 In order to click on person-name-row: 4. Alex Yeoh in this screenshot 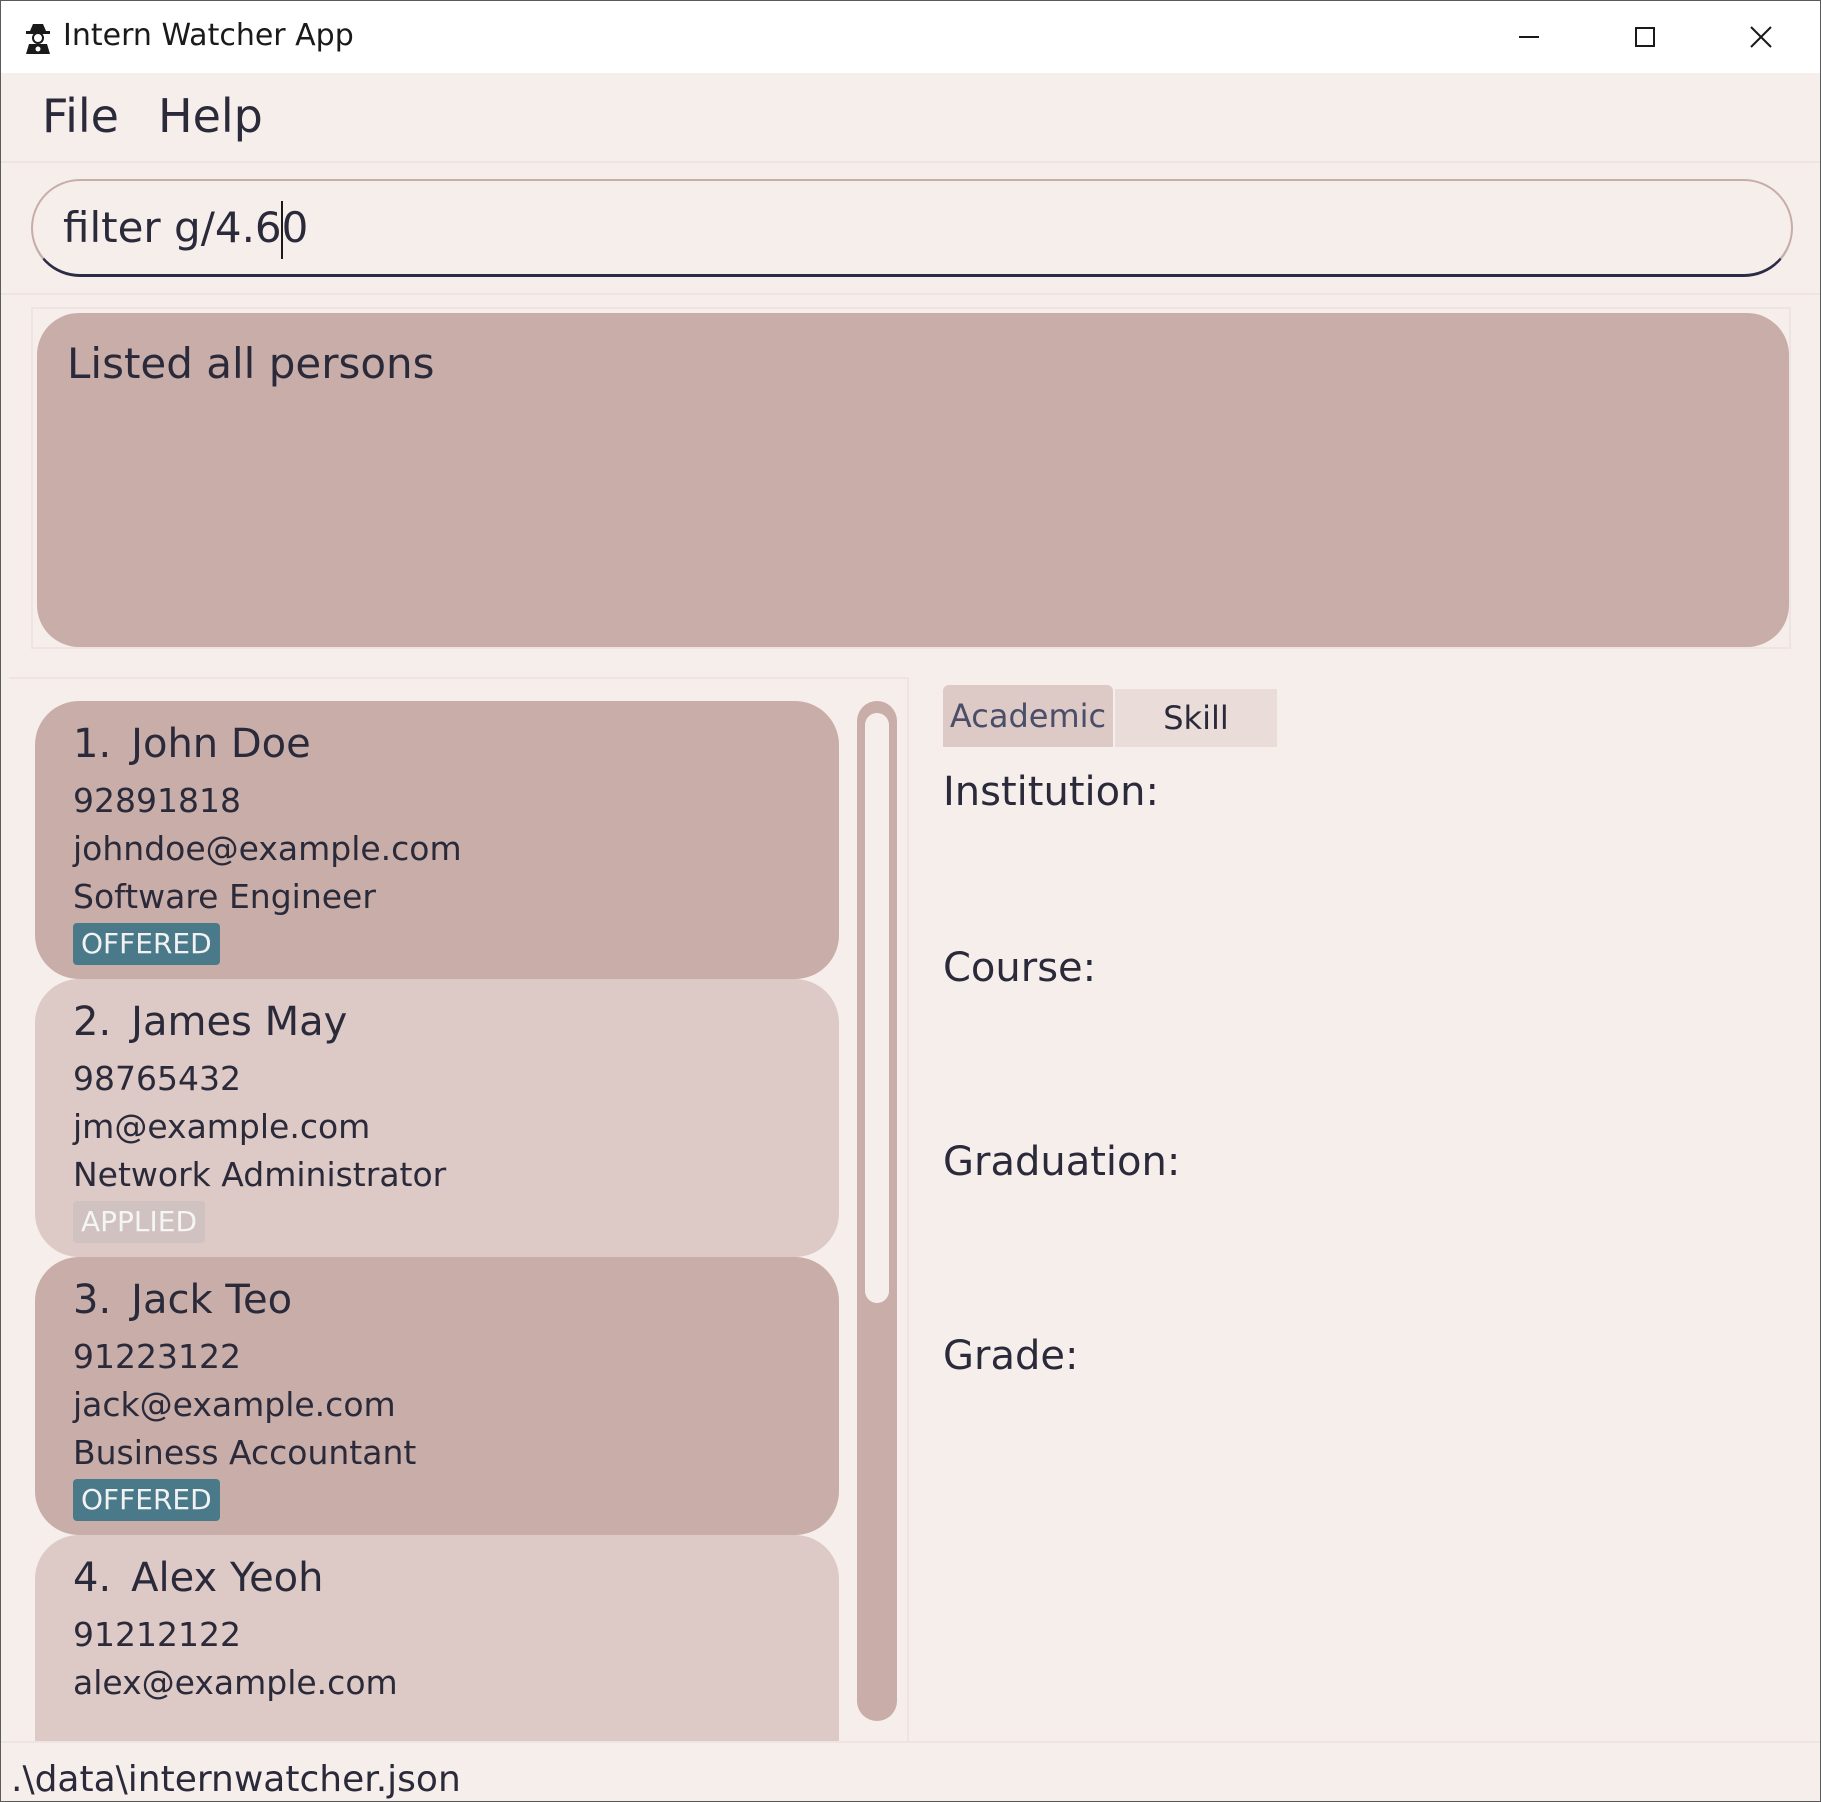, I will do `click(456, 1583)`.